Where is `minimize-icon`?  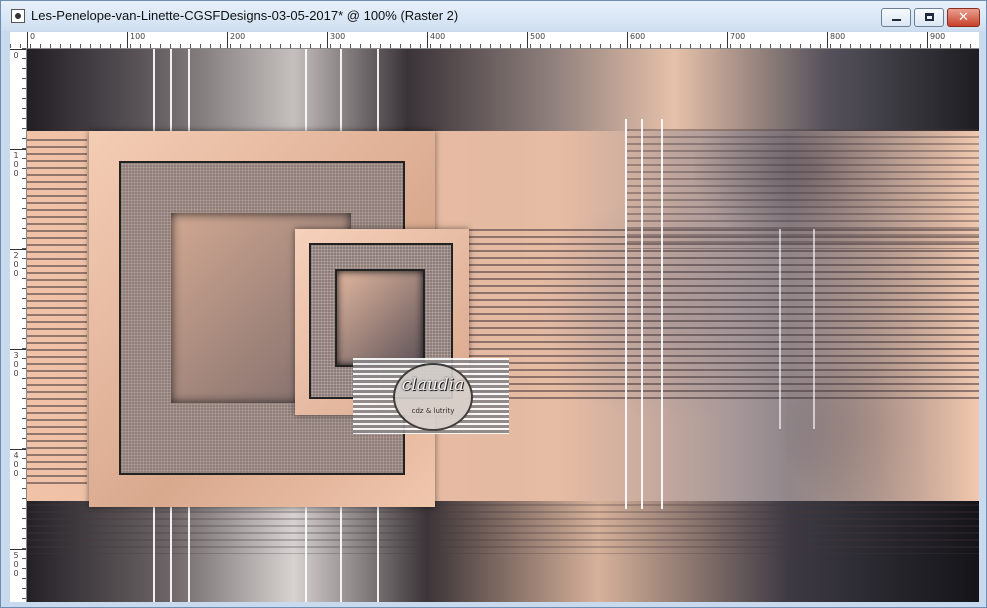
minimize-icon is located at coordinates (896, 20).